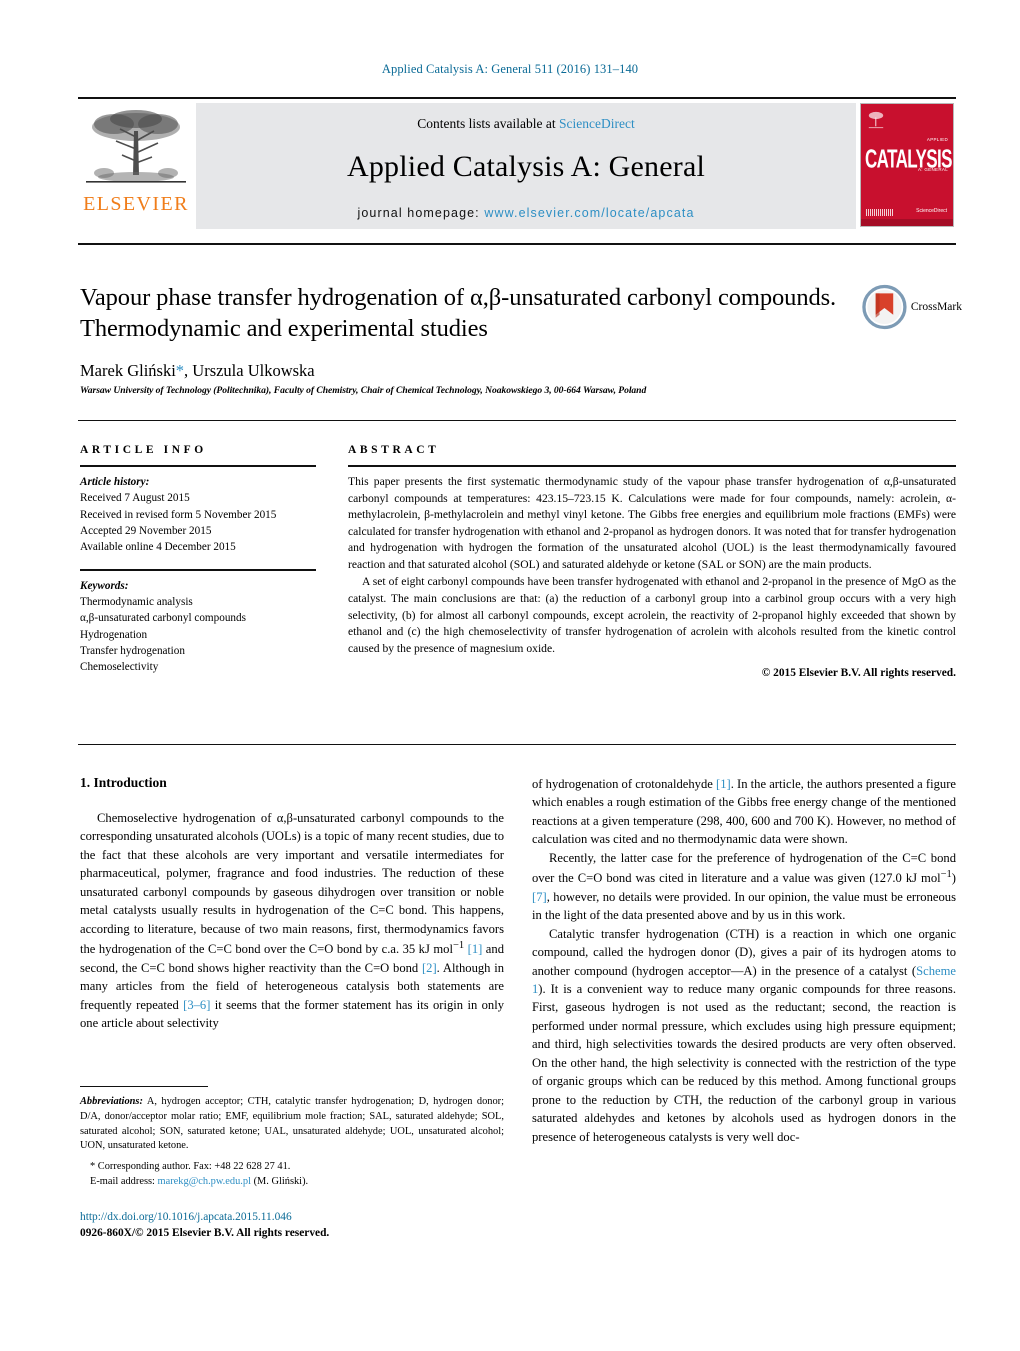 The image size is (1020, 1351). What do you see at coordinates (122, 1182) in the screenshot?
I see `email-label: E-mail address:` at bounding box center [122, 1182].